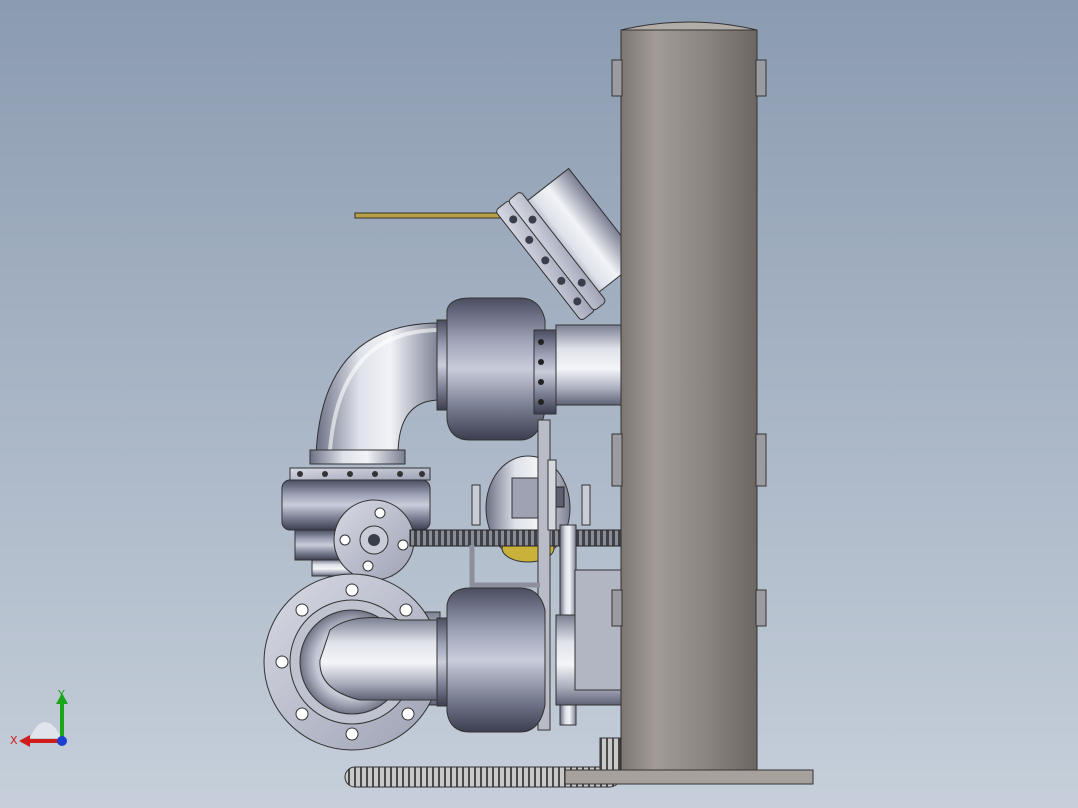 The width and height of the screenshot is (1078, 808). Describe the element at coordinates (352, 662) in the screenshot. I see `lower-flange` at that location.